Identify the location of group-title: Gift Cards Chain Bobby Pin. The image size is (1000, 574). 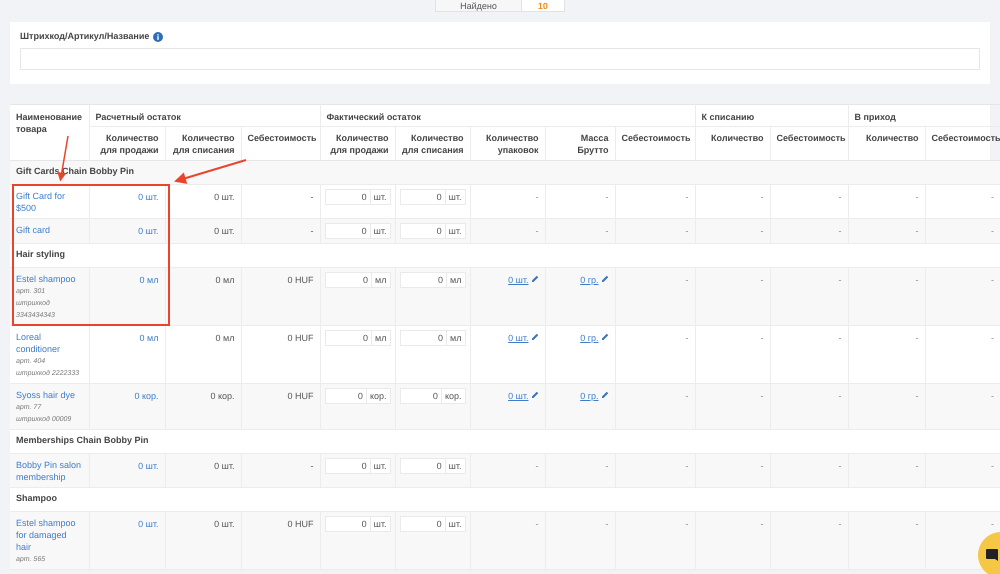
(75, 171).